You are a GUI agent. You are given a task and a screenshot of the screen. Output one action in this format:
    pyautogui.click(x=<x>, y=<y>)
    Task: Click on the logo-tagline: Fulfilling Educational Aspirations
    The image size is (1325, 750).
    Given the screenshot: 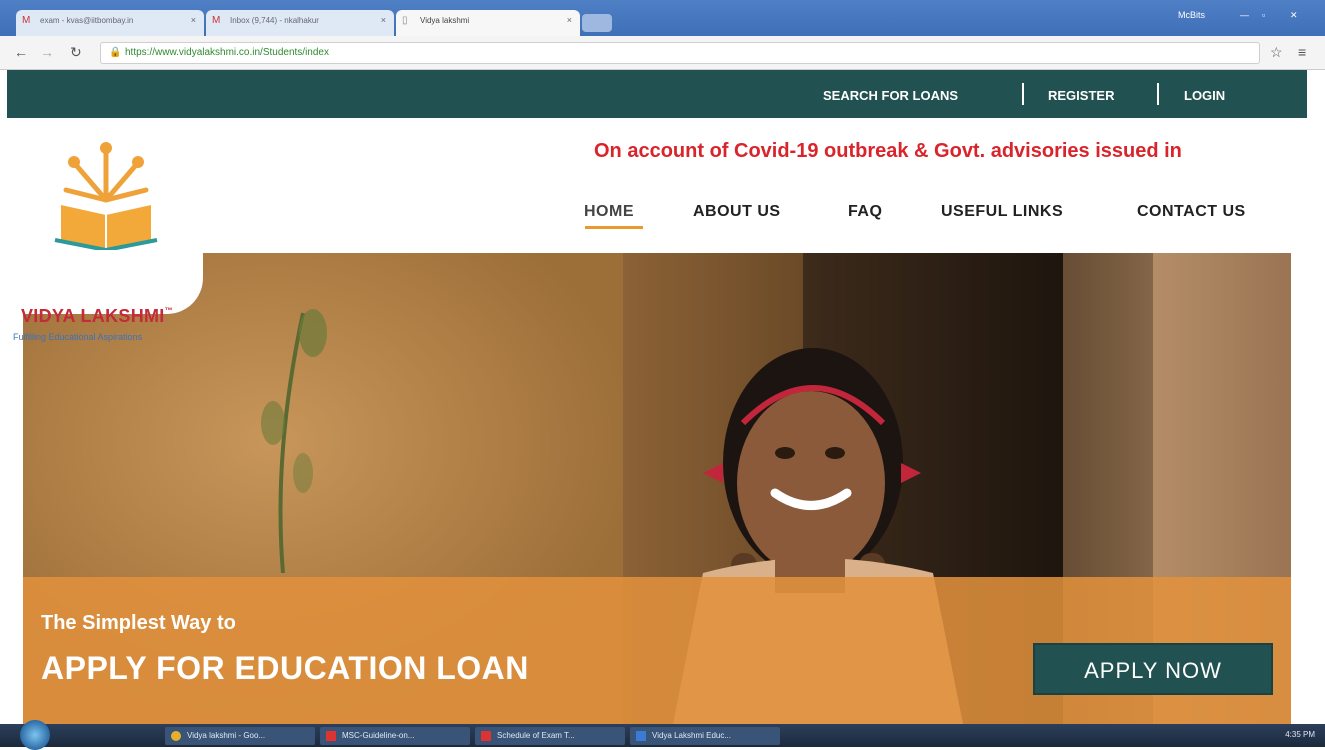 What is the action you would take?
    pyautogui.click(x=78, y=337)
    